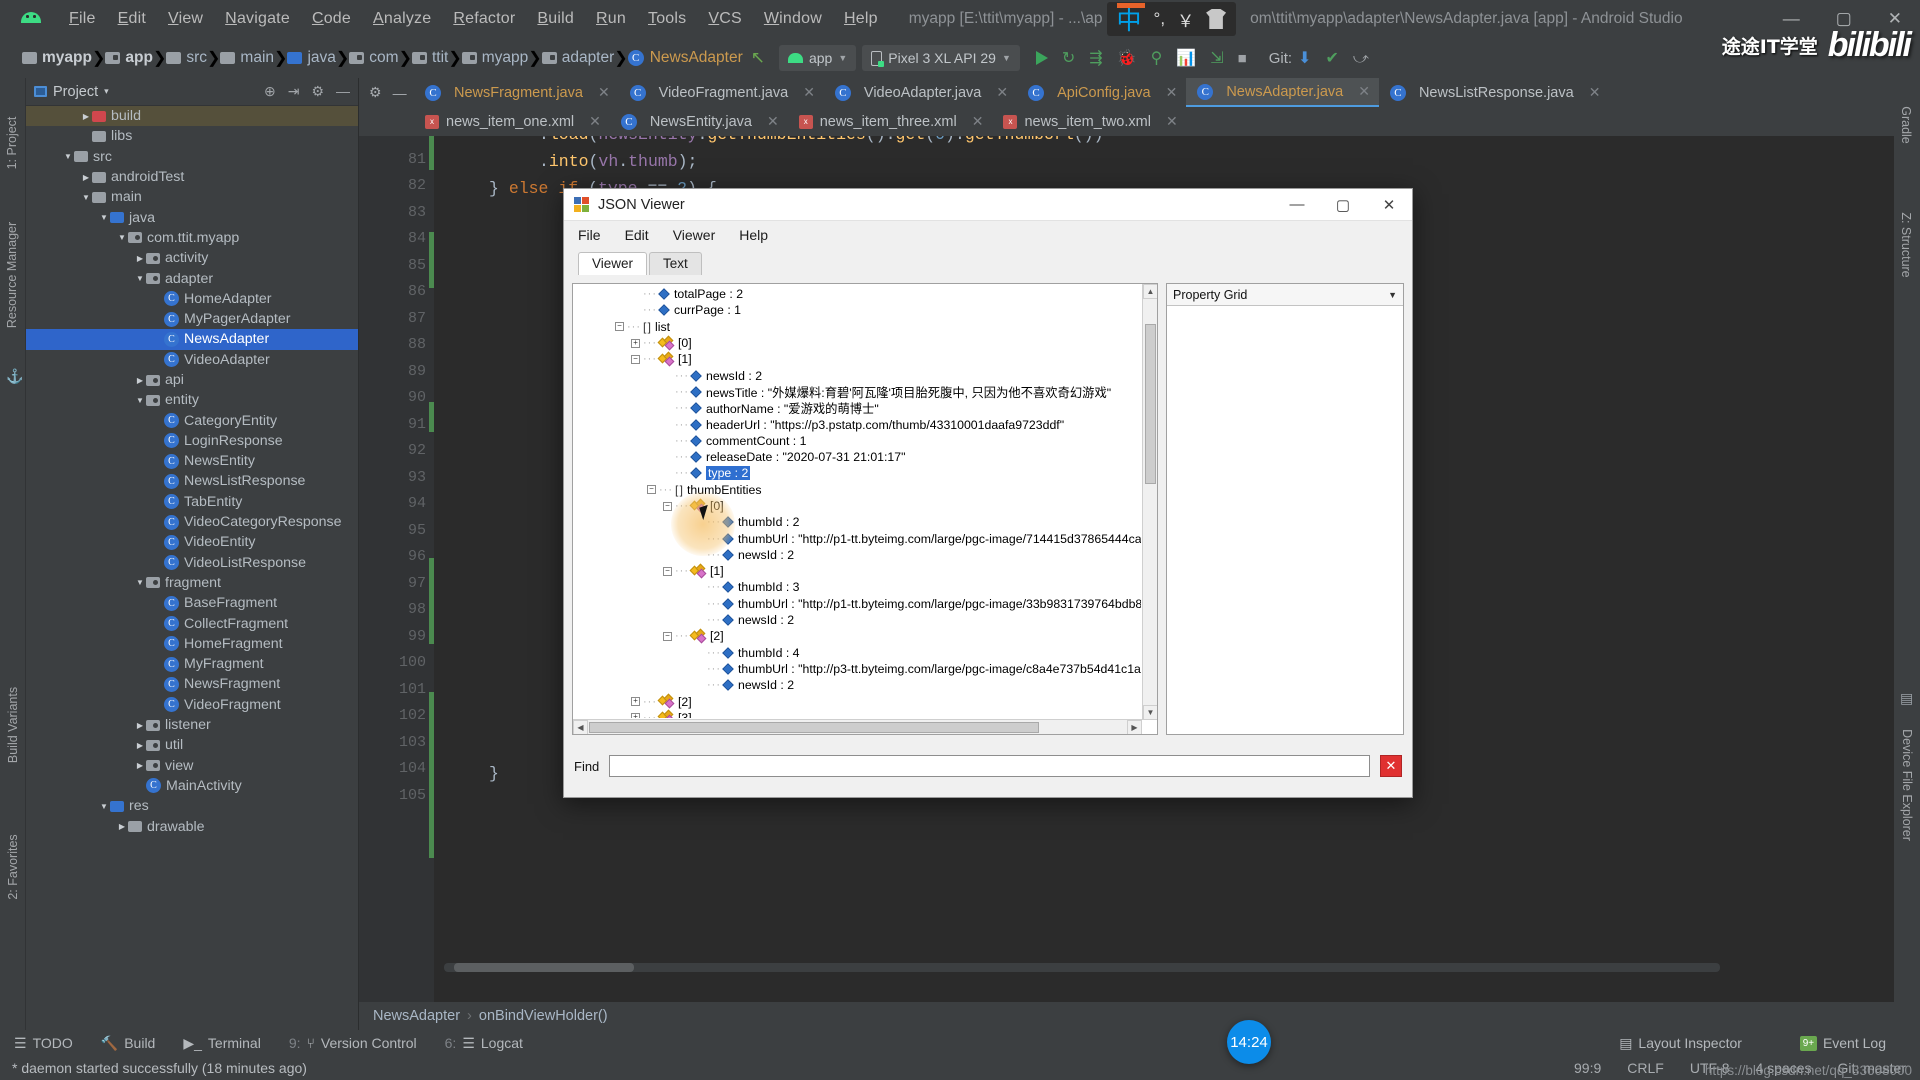 The width and height of the screenshot is (1920, 1080). I want to click on locate-icon: ⊕, so click(270, 91).